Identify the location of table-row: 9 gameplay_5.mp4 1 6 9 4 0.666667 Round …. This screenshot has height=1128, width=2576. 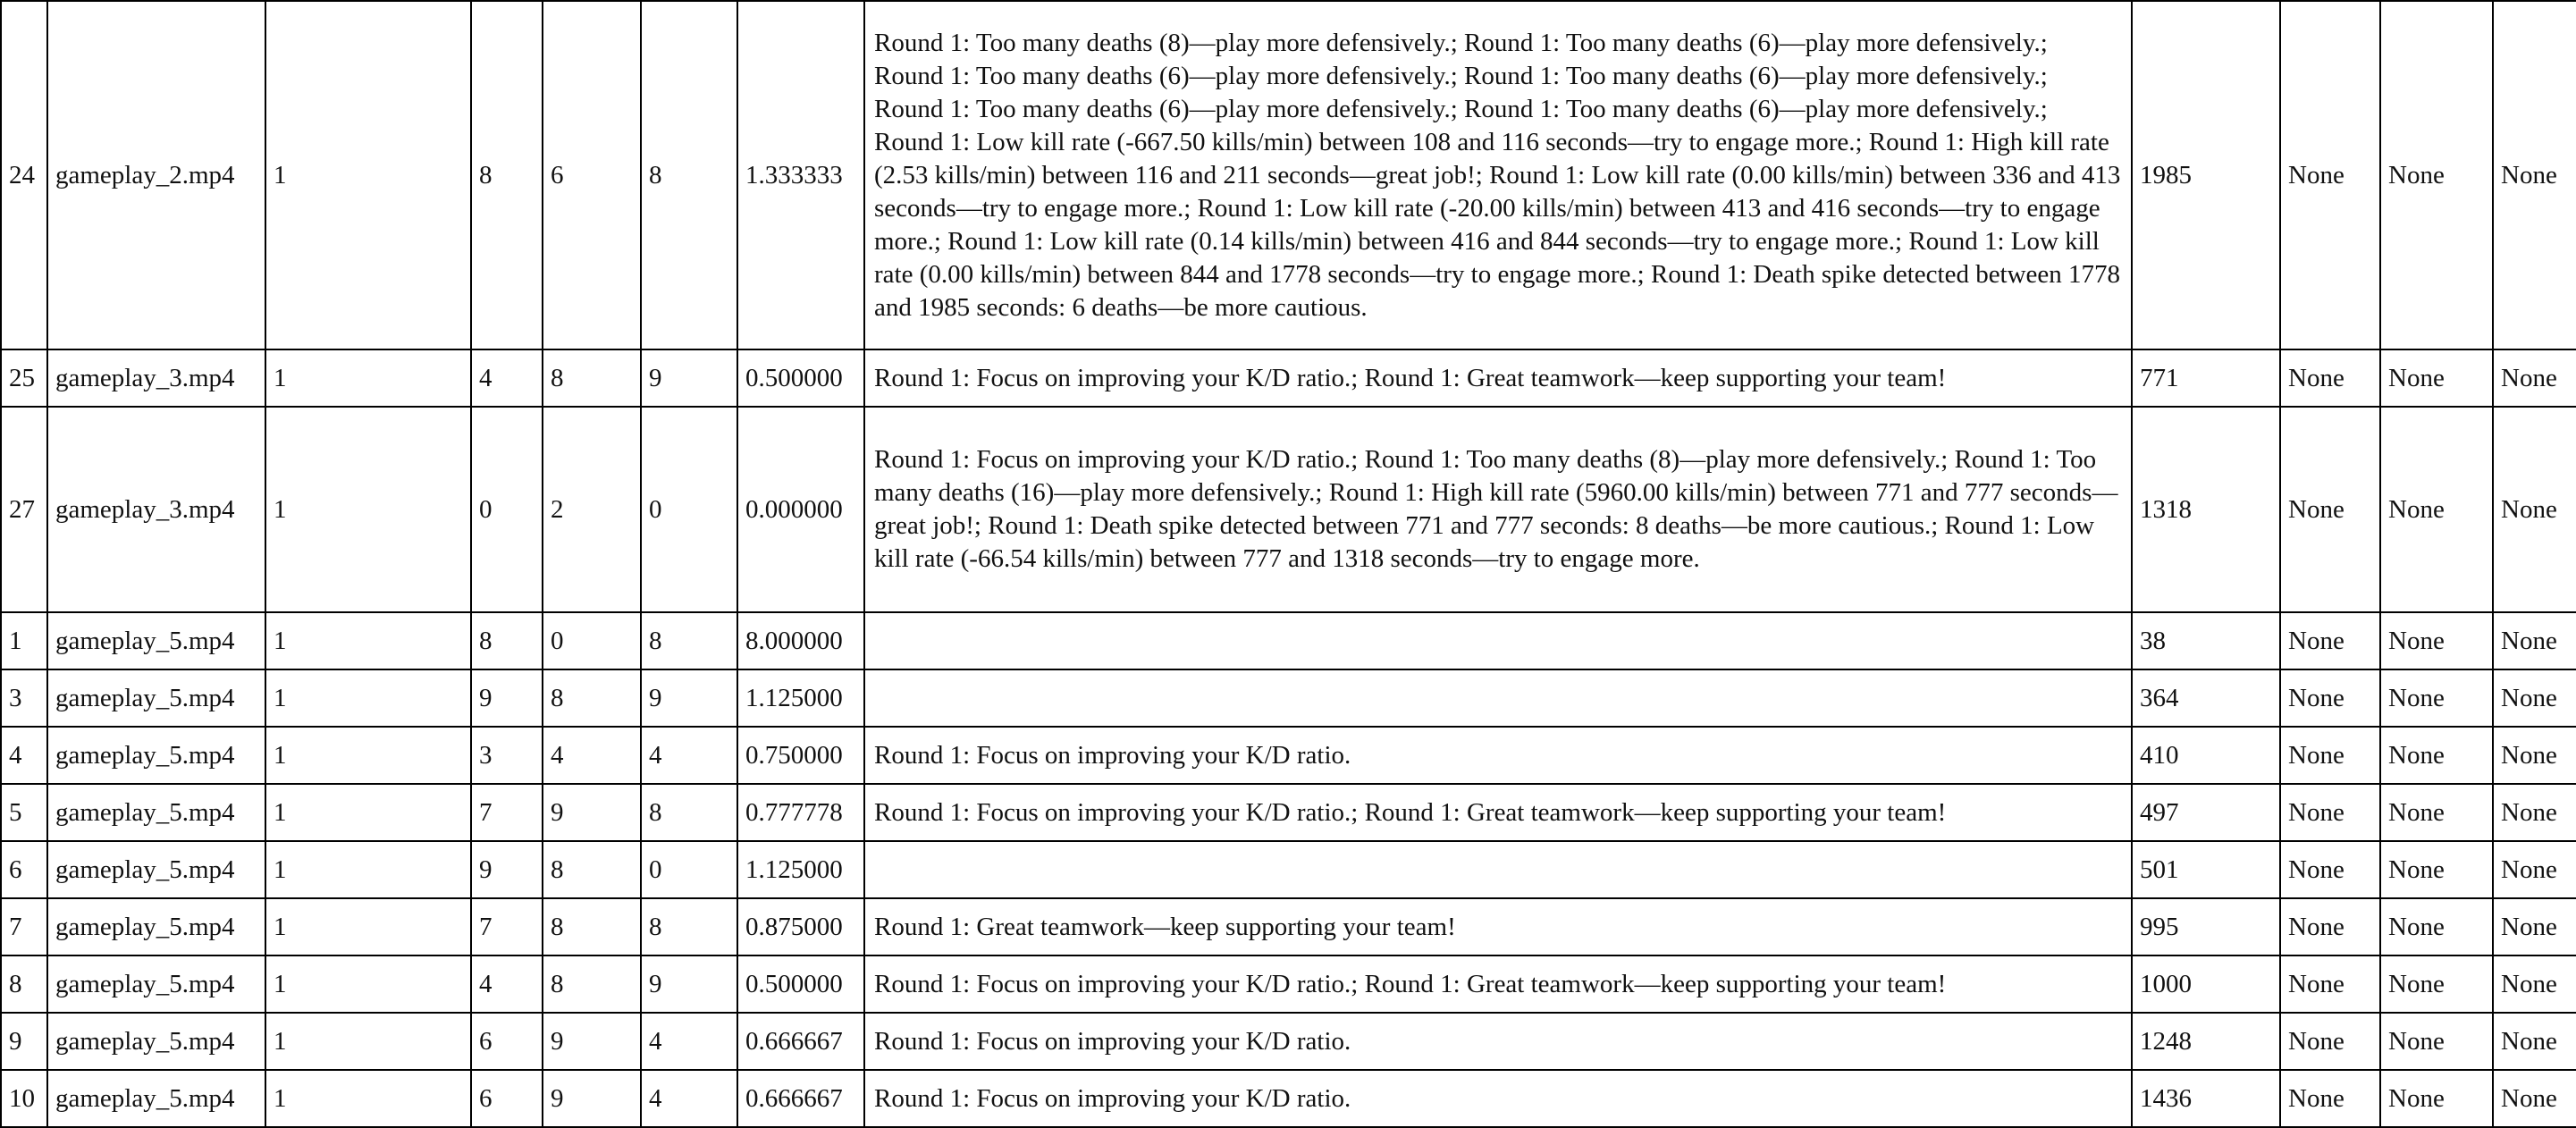
(1288, 1041).